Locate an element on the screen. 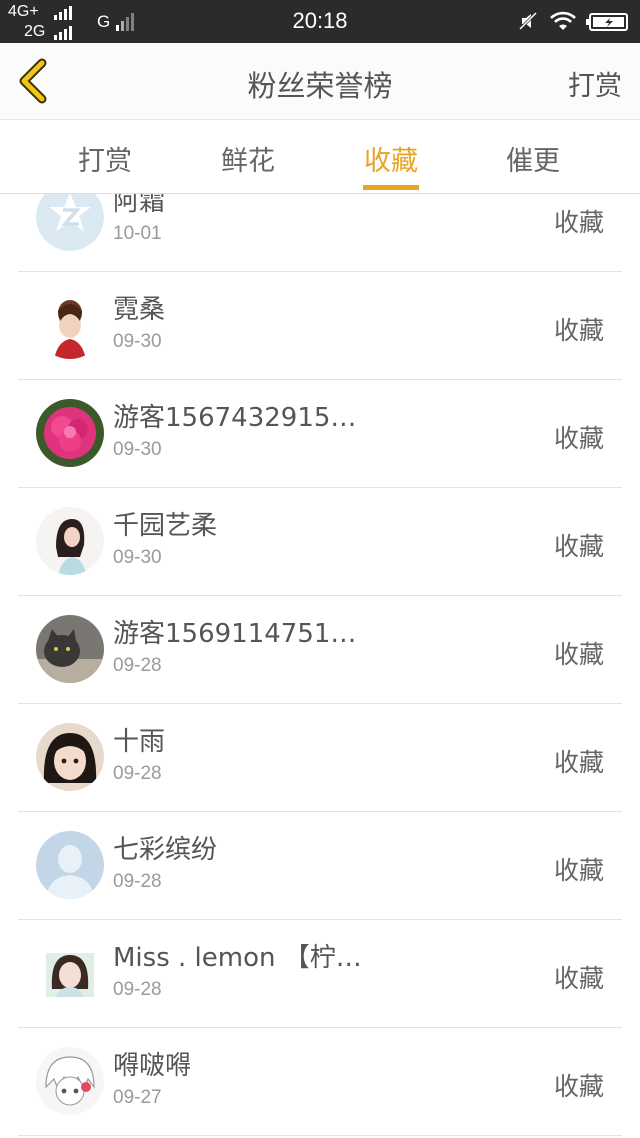 The image size is (640, 1138). woman-photo-avatar is located at coordinates (70, 541).